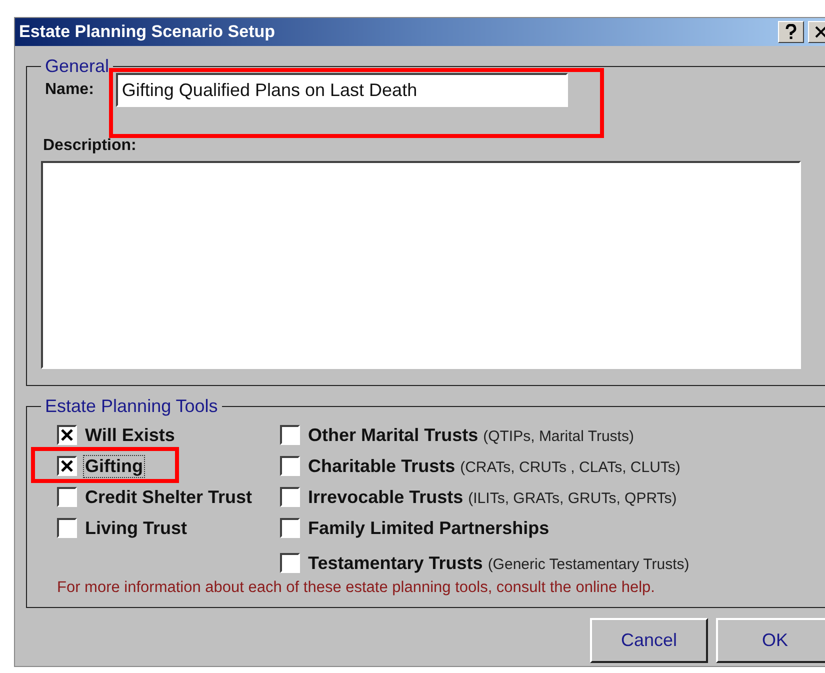  What do you see at coordinates (649, 640) in the screenshot?
I see `cancel-button: Cancel` at bounding box center [649, 640].